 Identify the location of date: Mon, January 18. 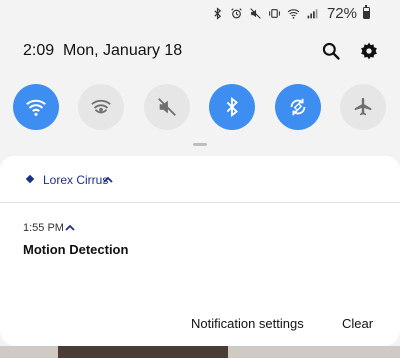
(123, 50).